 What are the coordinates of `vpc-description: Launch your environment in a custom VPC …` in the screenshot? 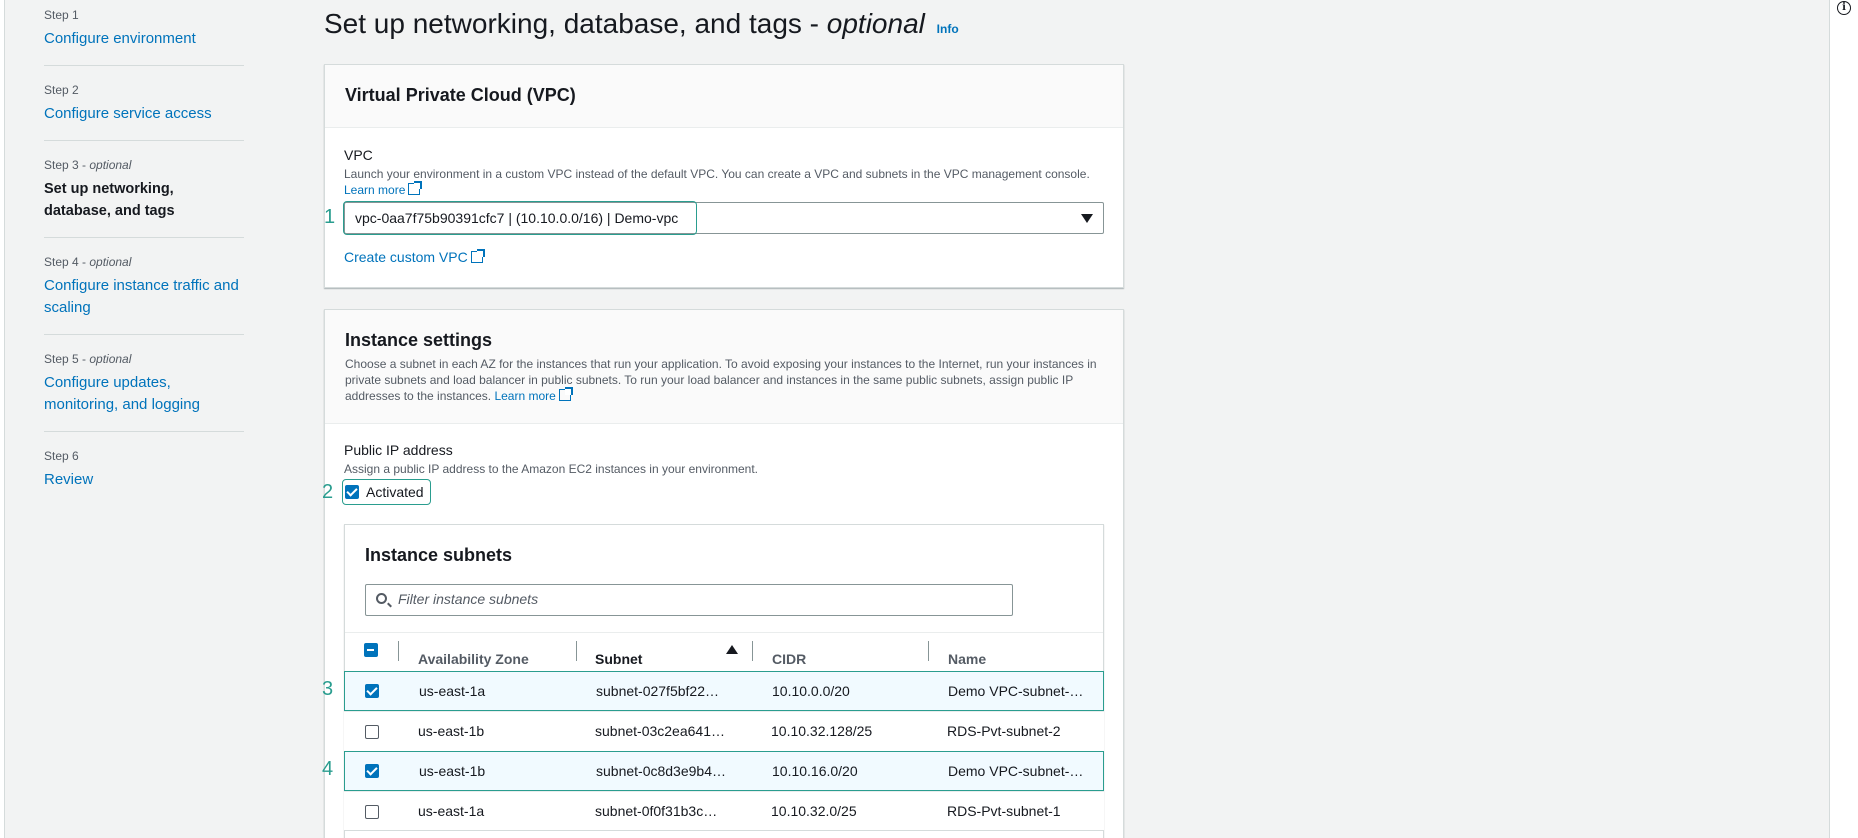 It's located at (717, 182).